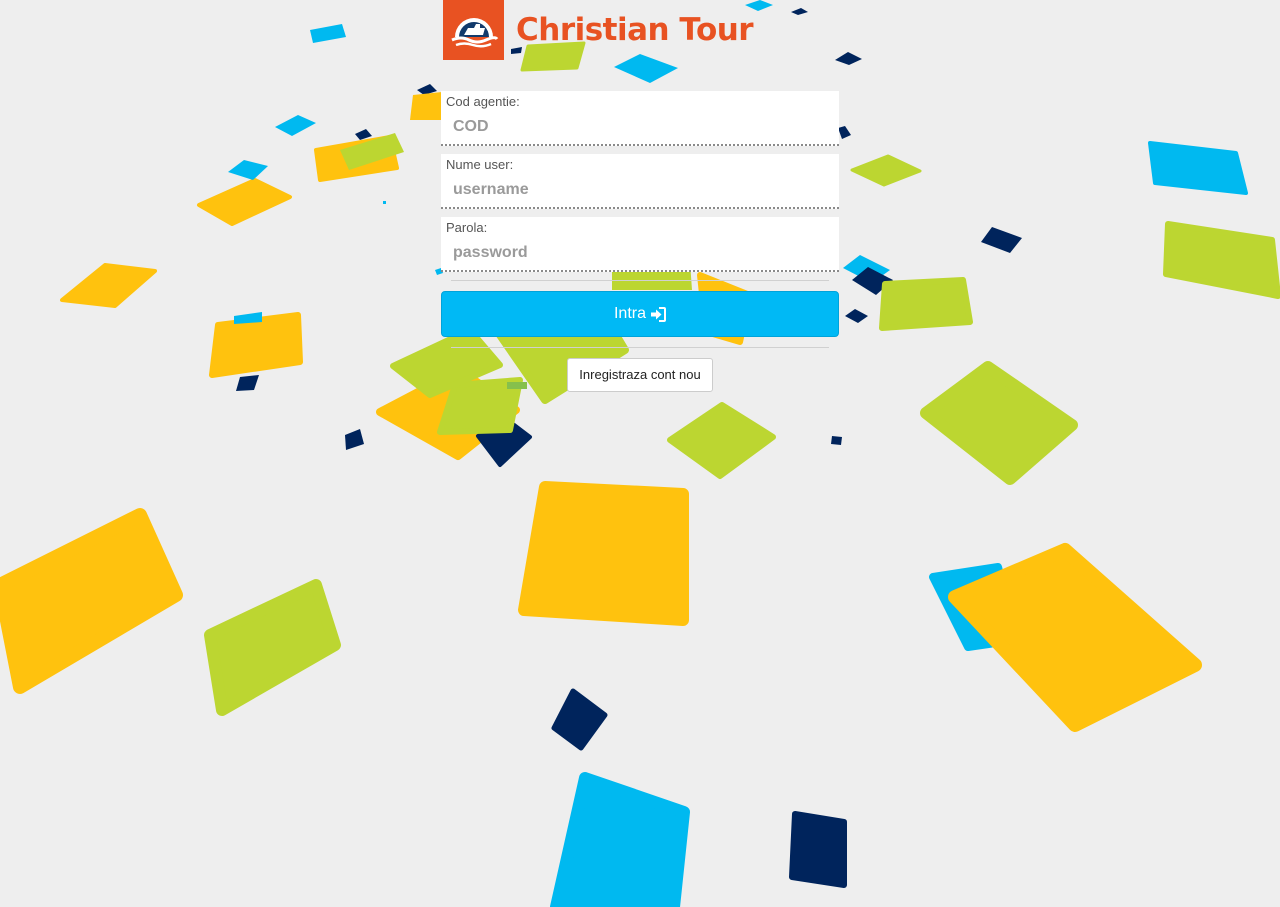  What do you see at coordinates (658, 314) in the screenshot?
I see `sign-in-icon` at bounding box center [658, 314].